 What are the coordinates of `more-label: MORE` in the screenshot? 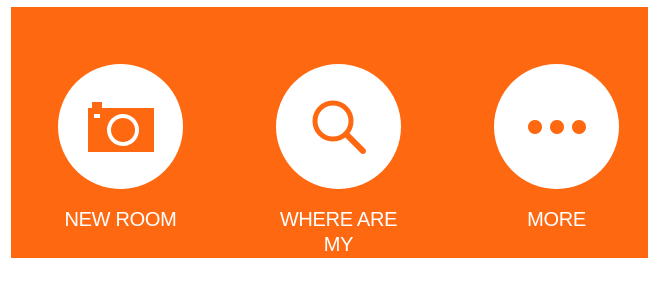 It's located at (556, 220).